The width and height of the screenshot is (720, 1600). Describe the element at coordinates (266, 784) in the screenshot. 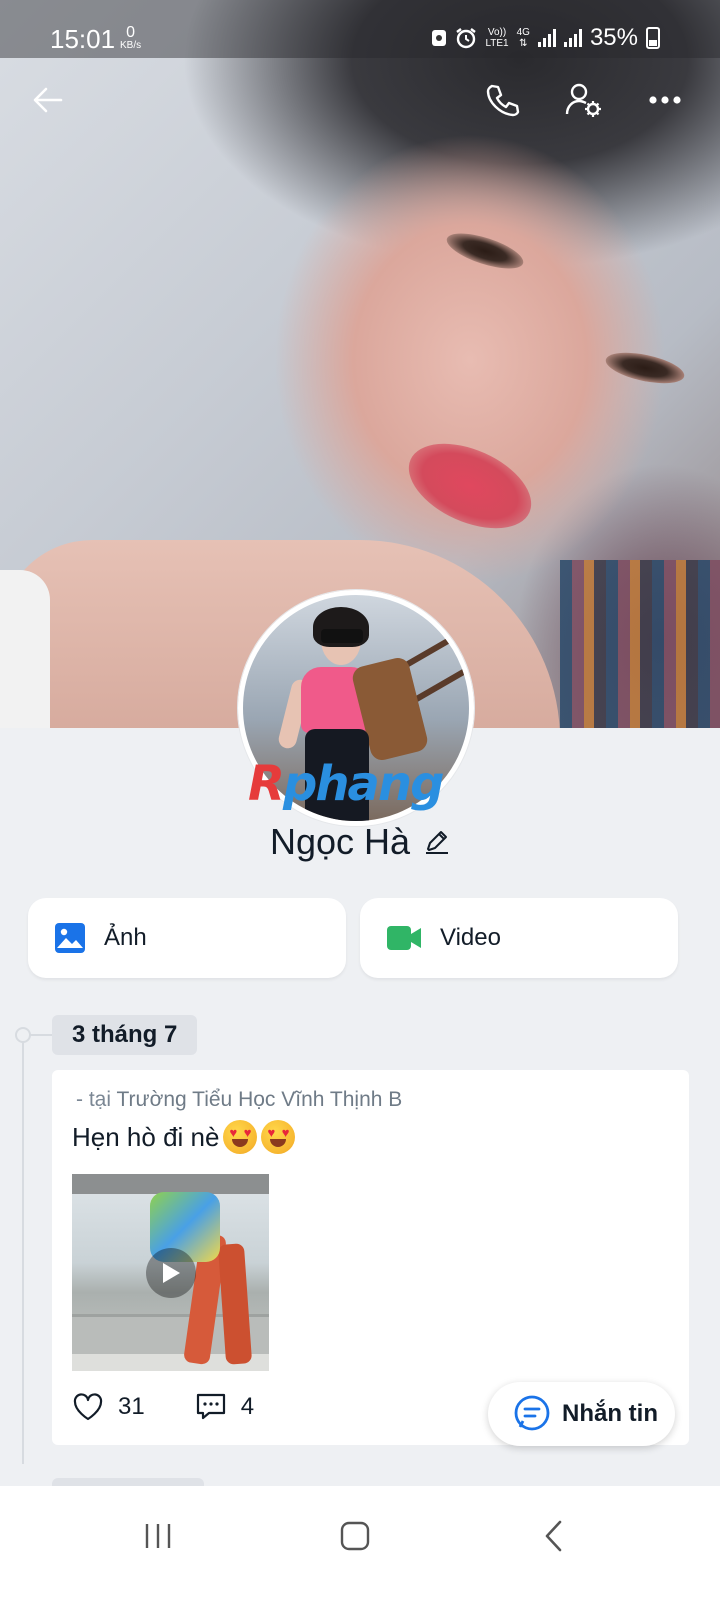

I see `watermark-part-a: R` at that location.